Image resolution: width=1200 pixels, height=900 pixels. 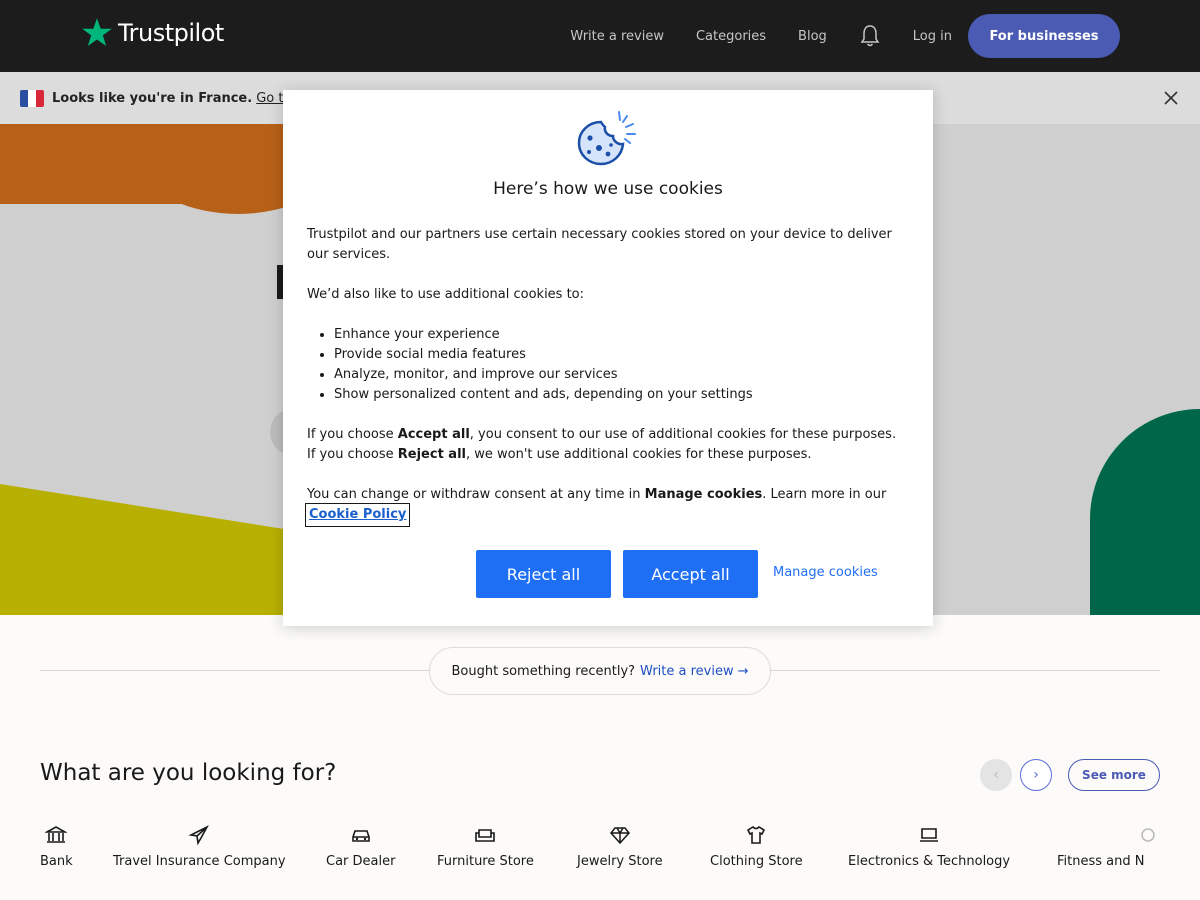 I want to click on category-label: Electronics & Technology, so click(x=929, y=861).